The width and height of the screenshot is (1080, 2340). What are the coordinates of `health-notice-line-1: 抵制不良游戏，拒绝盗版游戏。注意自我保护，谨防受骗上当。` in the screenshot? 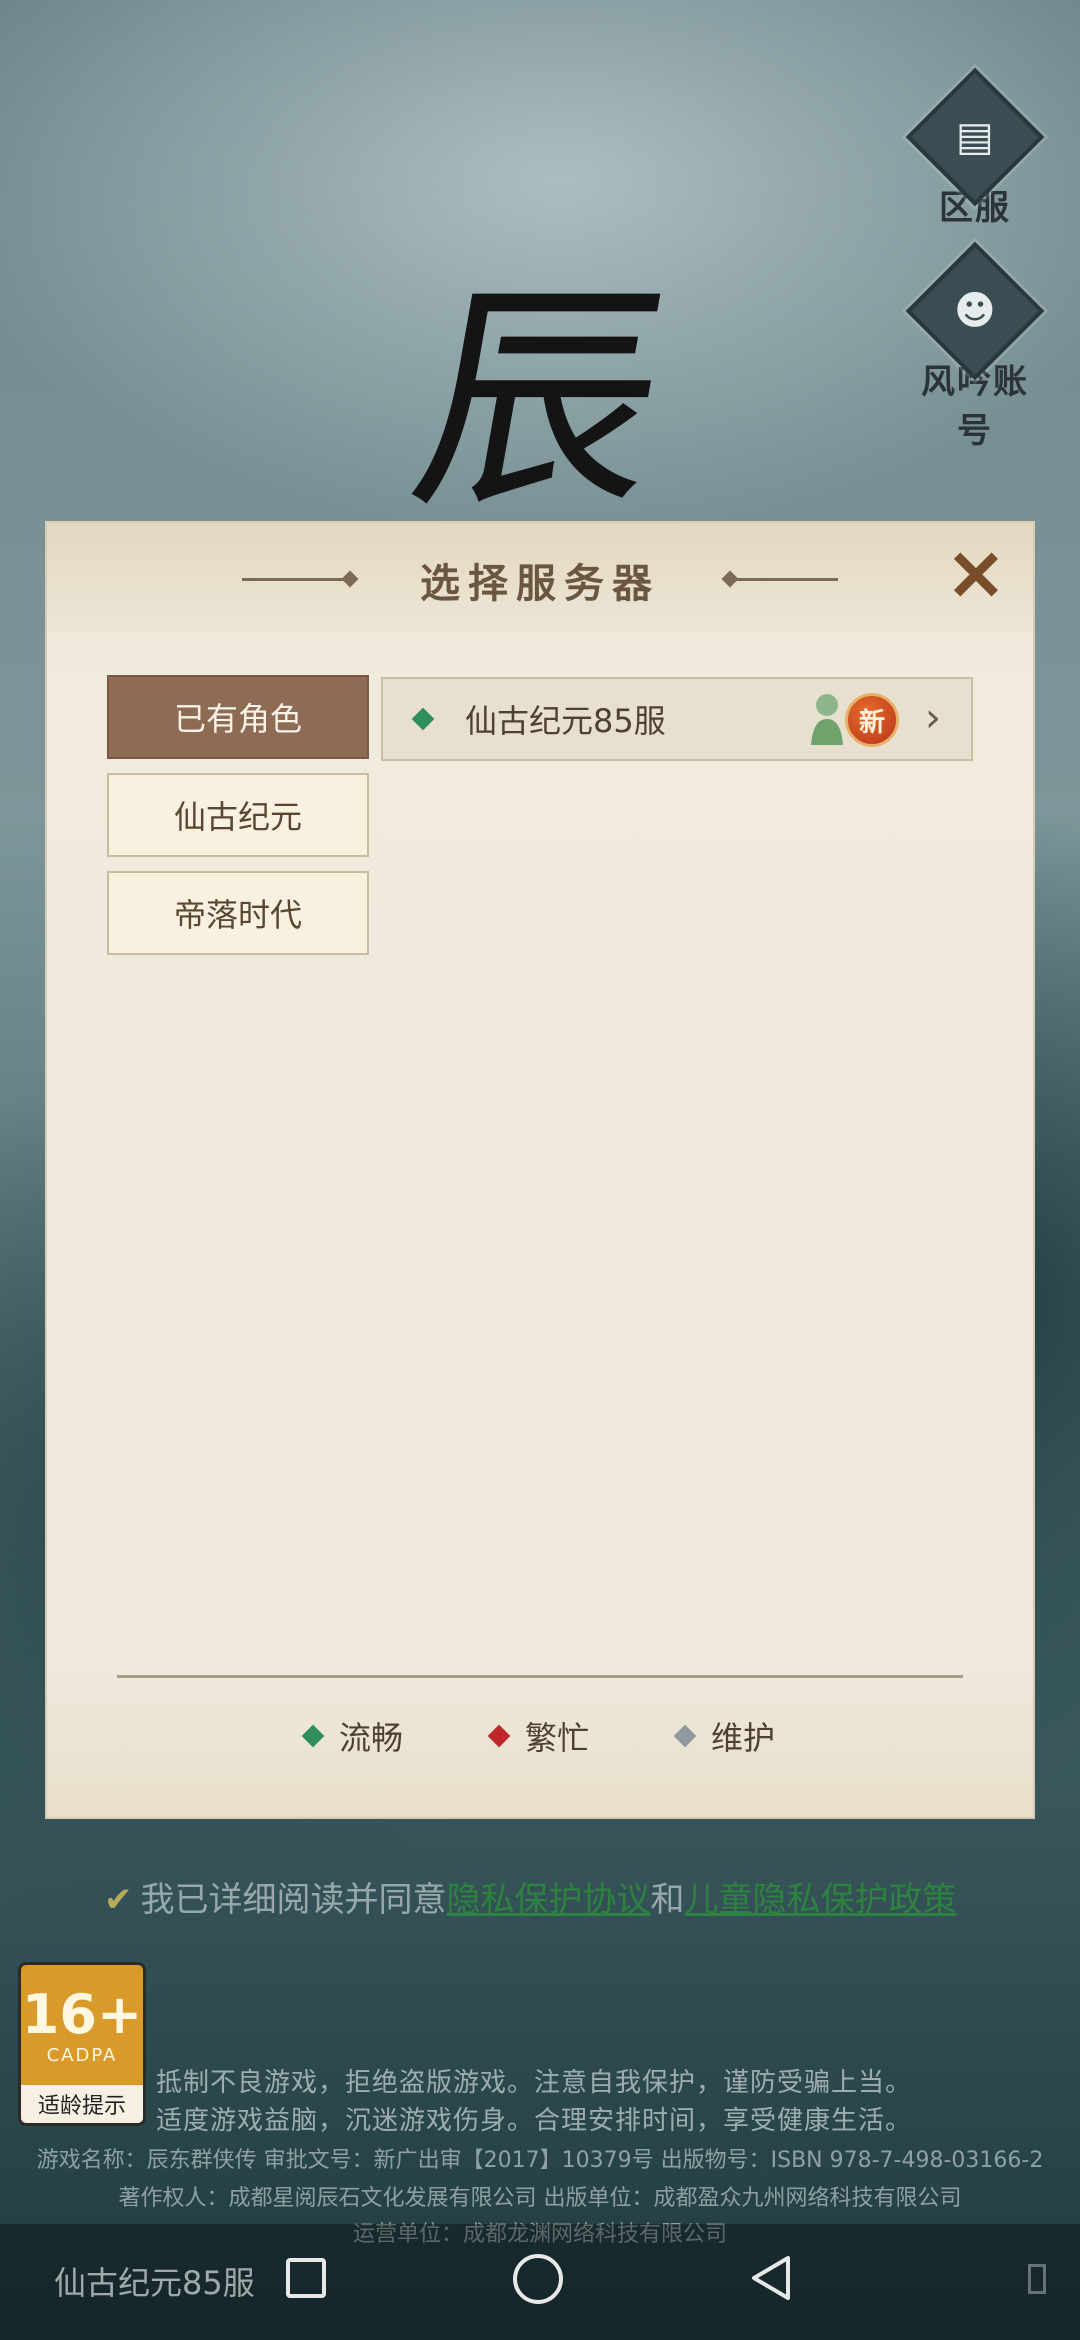 It's located at (534, 2083).